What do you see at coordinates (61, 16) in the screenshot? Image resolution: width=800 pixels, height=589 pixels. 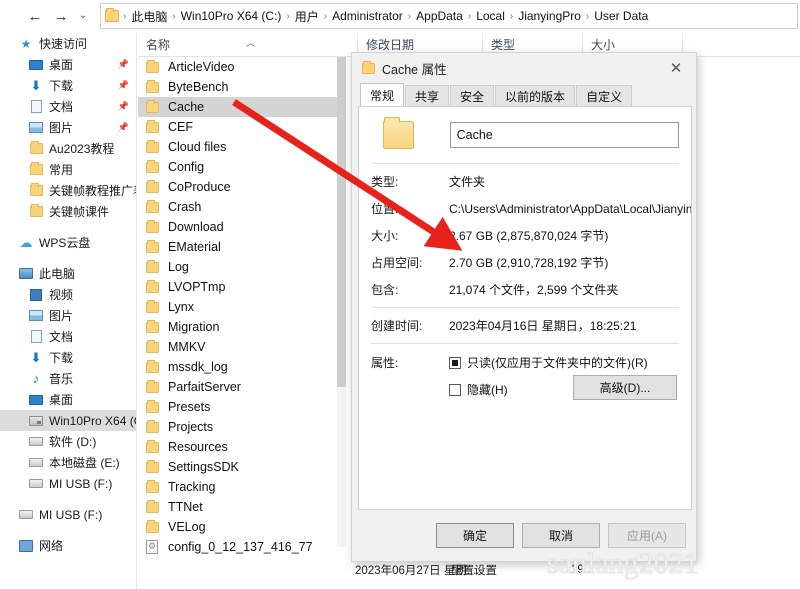 I see `forward-icon: →` at bounding box center [61, 16].